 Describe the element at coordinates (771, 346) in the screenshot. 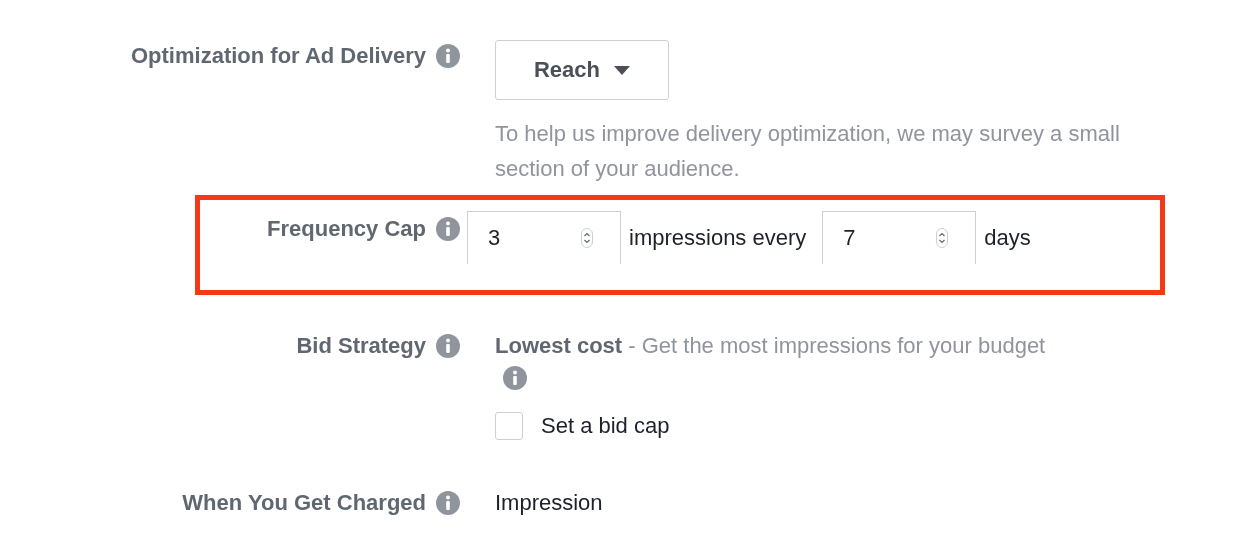

I see `bid-description: Lowest cost - Get the most impressions for your budget` at that location.